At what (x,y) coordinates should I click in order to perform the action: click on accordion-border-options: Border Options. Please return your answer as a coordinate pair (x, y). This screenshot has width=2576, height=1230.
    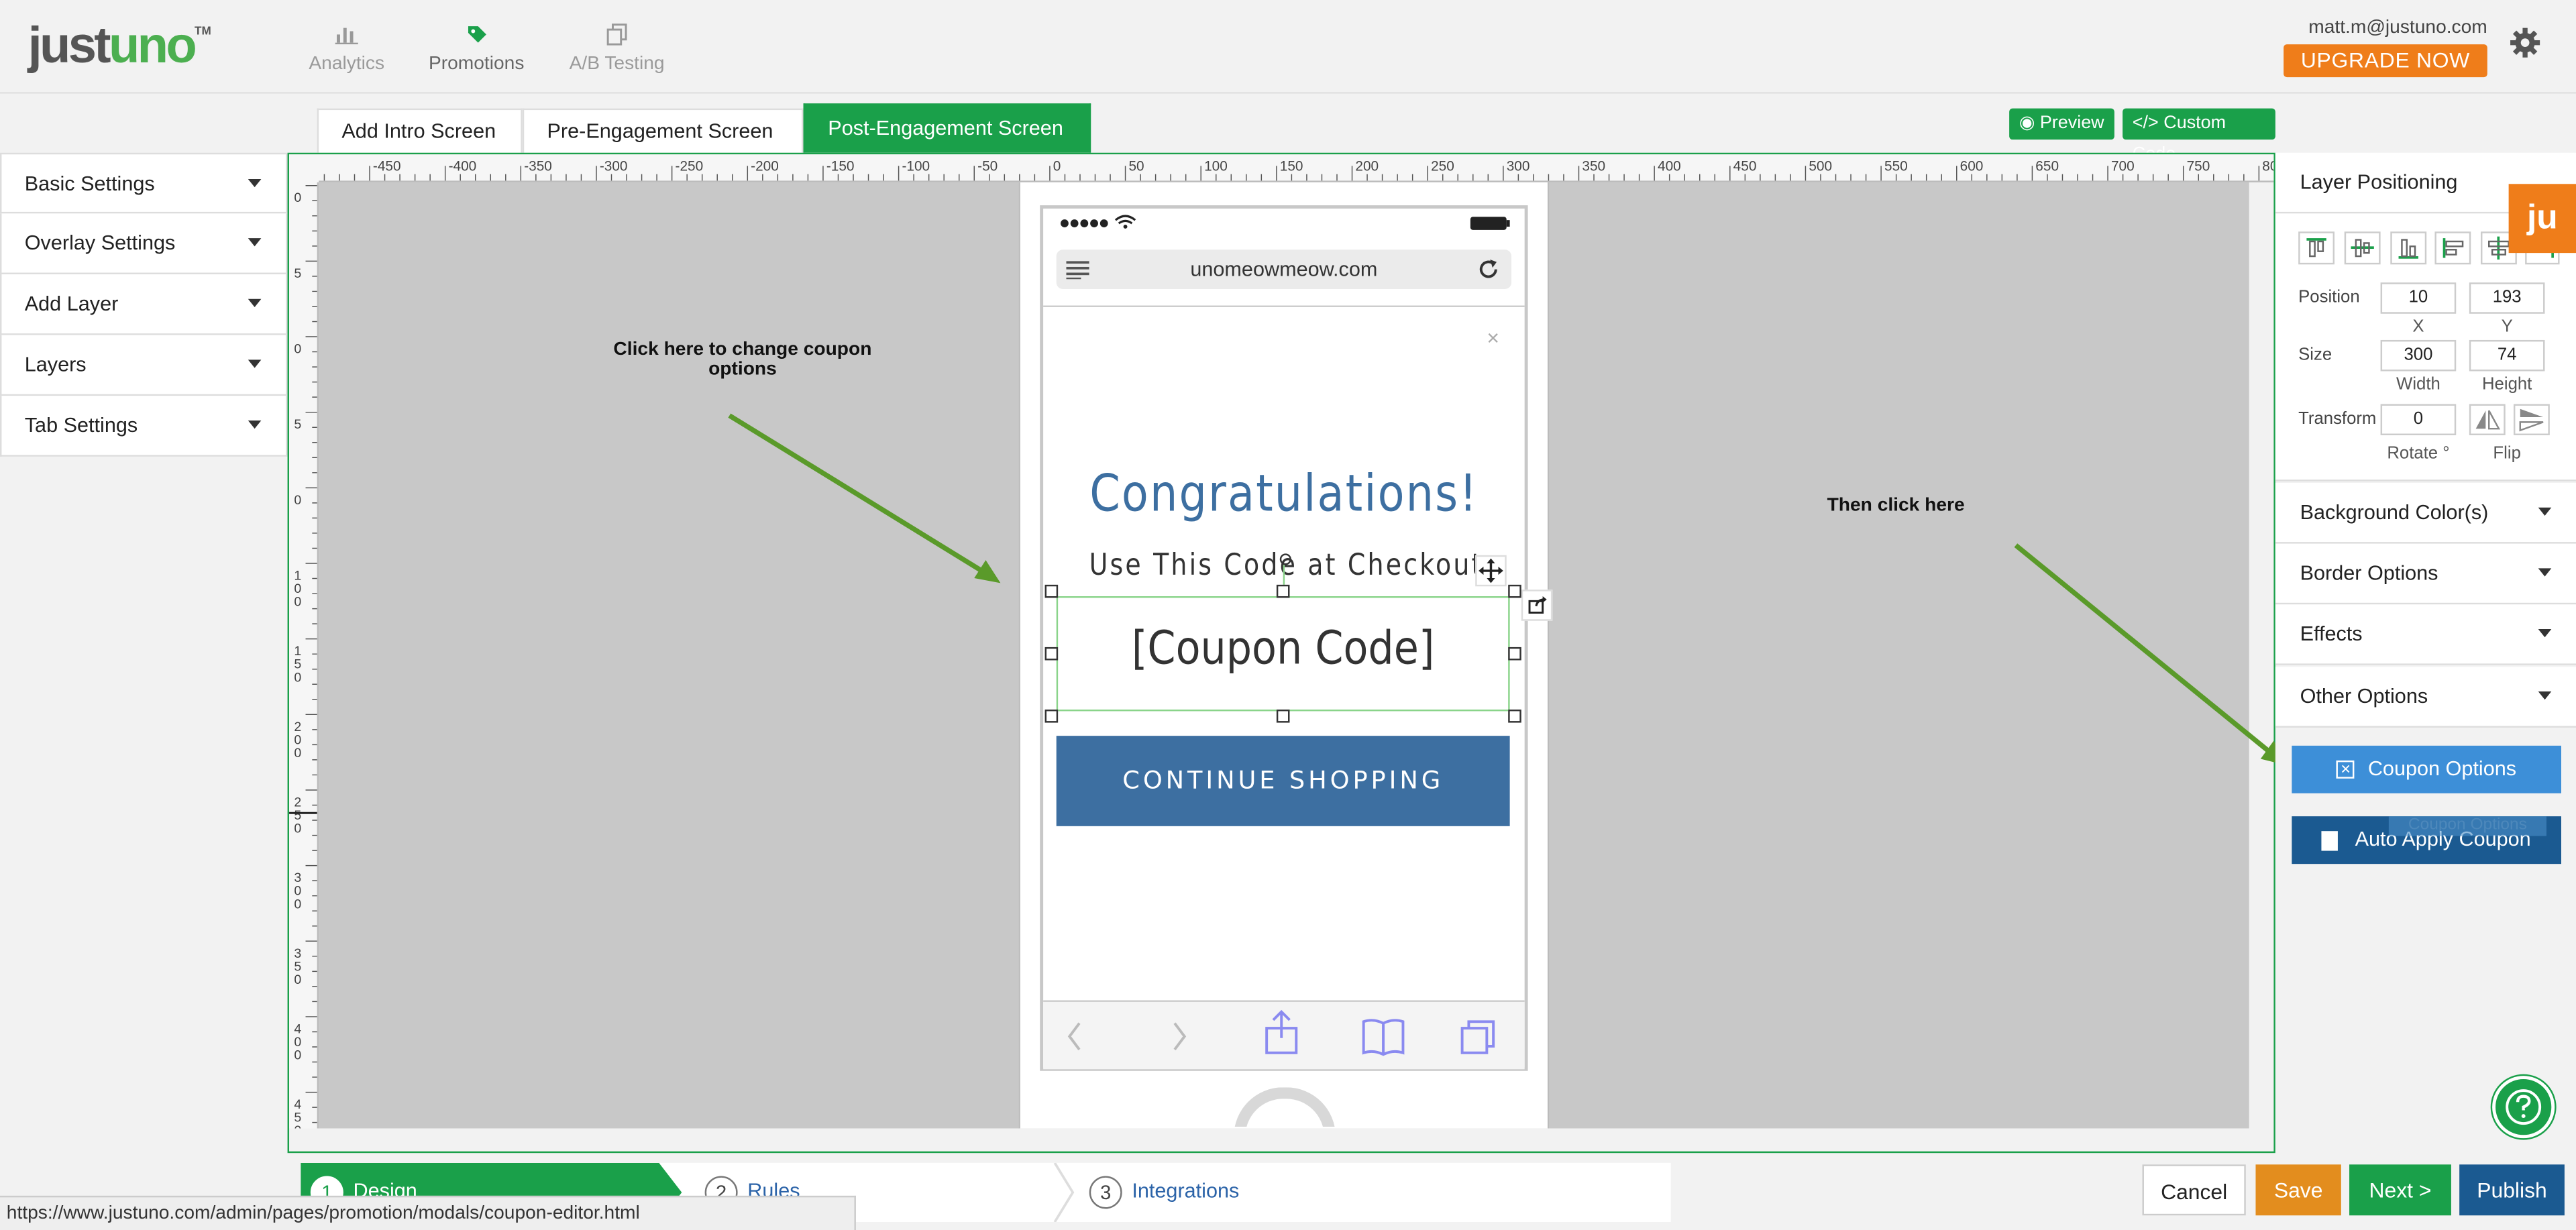
    Looking at the image, I should click on (2425, 574).